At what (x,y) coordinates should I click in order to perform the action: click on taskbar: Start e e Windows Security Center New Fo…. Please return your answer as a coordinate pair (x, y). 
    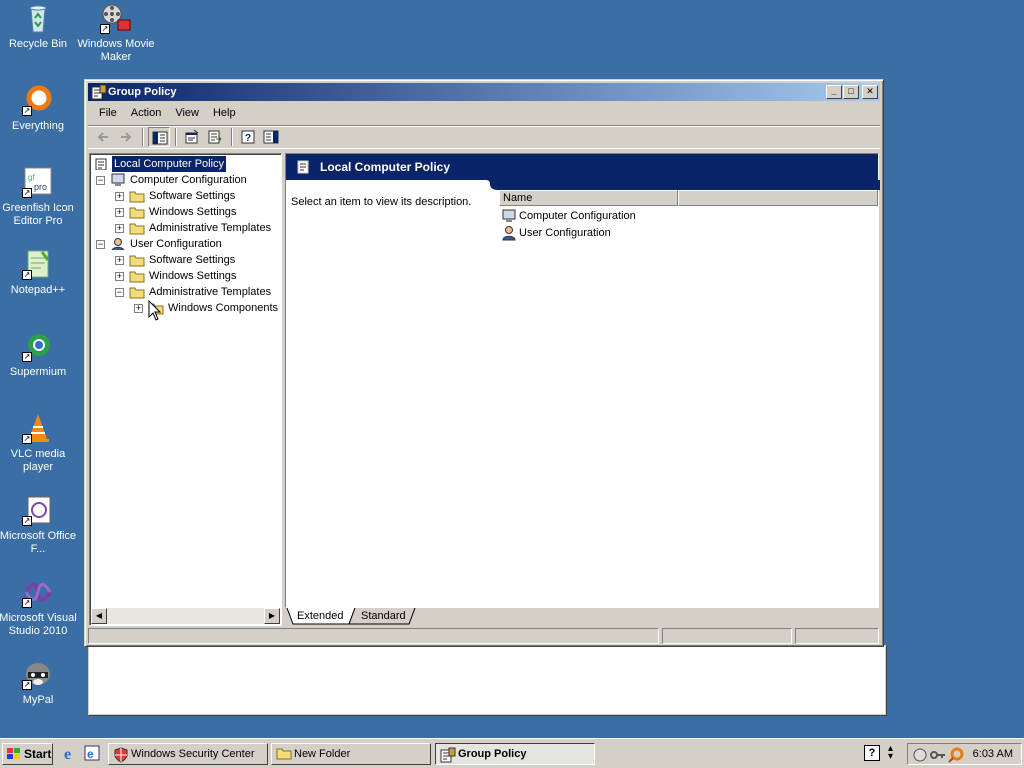
    Looking at the image, I should click on (512, 753).